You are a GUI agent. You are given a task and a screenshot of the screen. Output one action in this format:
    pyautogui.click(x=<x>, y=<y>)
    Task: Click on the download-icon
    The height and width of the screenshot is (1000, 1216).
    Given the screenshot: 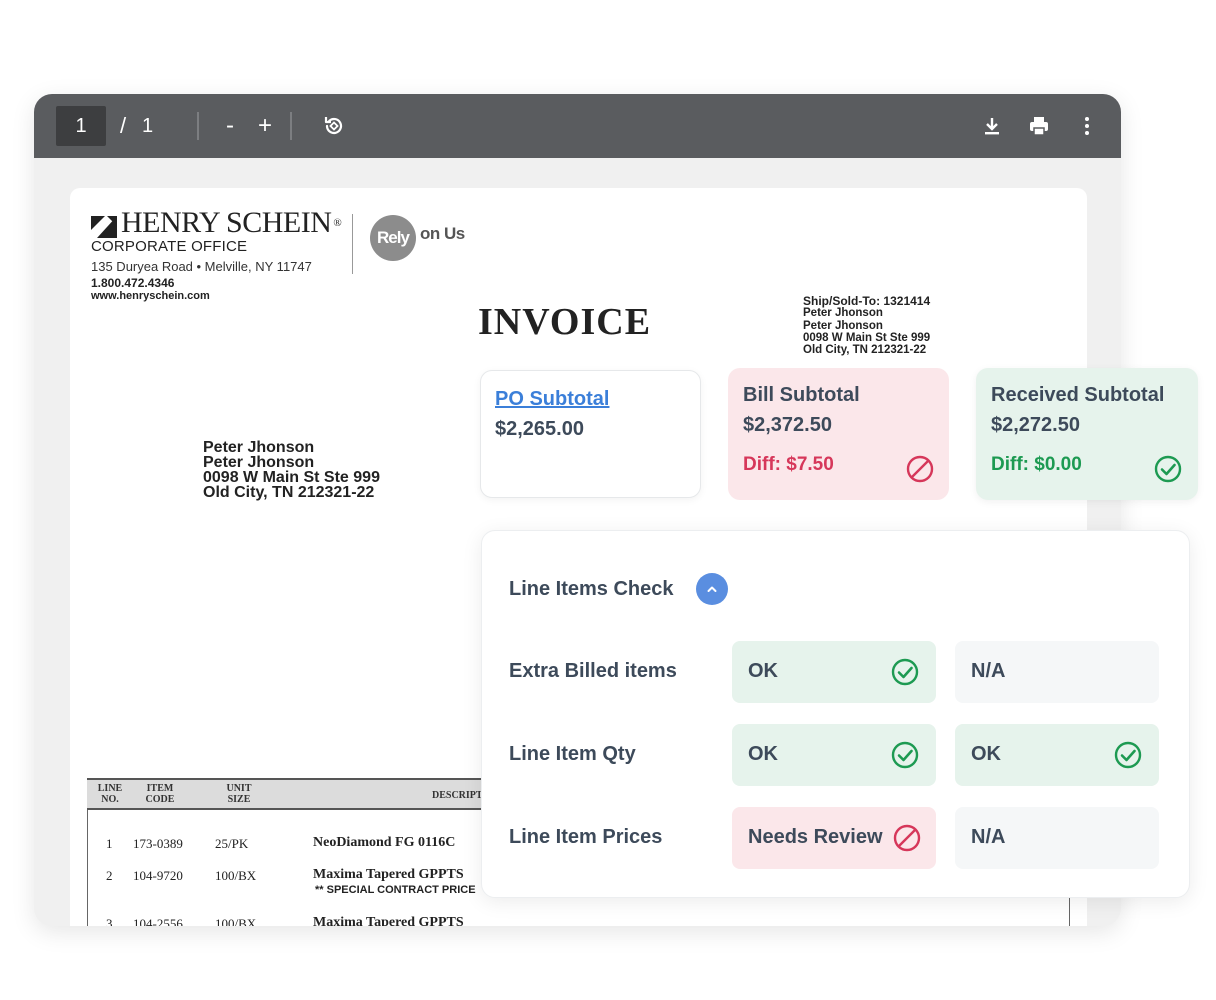 What is the action you would take?
    pyautogui.click(x=992, y=126)
    